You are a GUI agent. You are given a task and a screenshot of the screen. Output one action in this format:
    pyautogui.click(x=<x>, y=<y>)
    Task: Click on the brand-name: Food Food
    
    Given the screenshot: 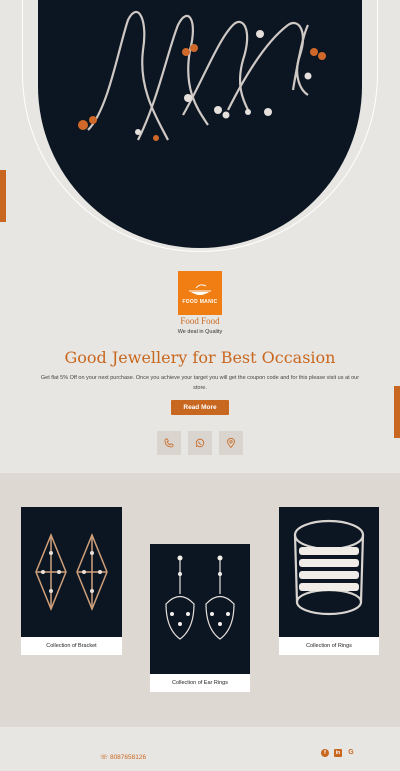 What is the action you would take?
    pyautogui.click(x=200, y=321)
    